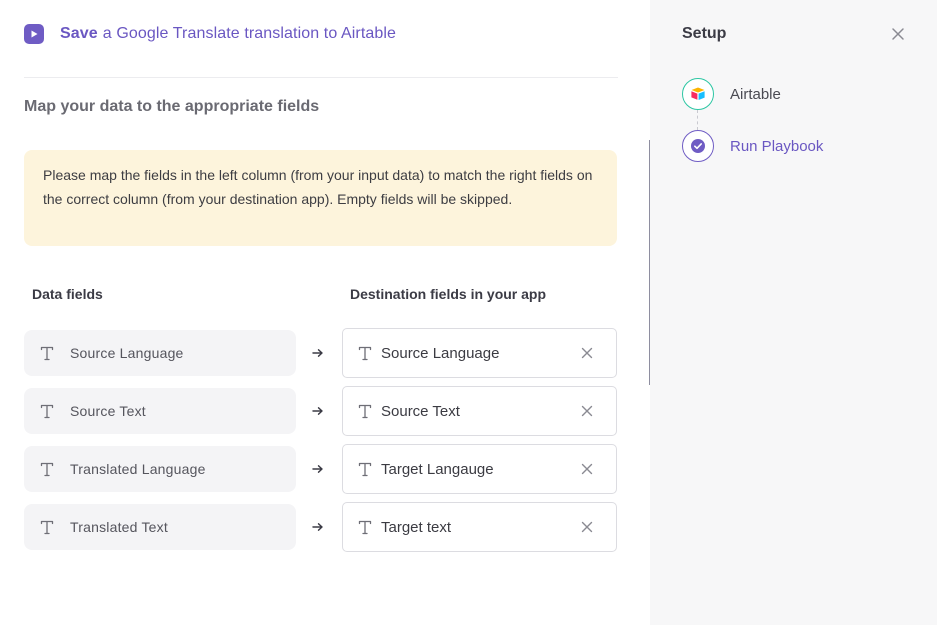 The width and height of the screenshot is (937, 625). Describe the element at coordinates (321, 77) in the screenshot. I see `header-divider` at that location.